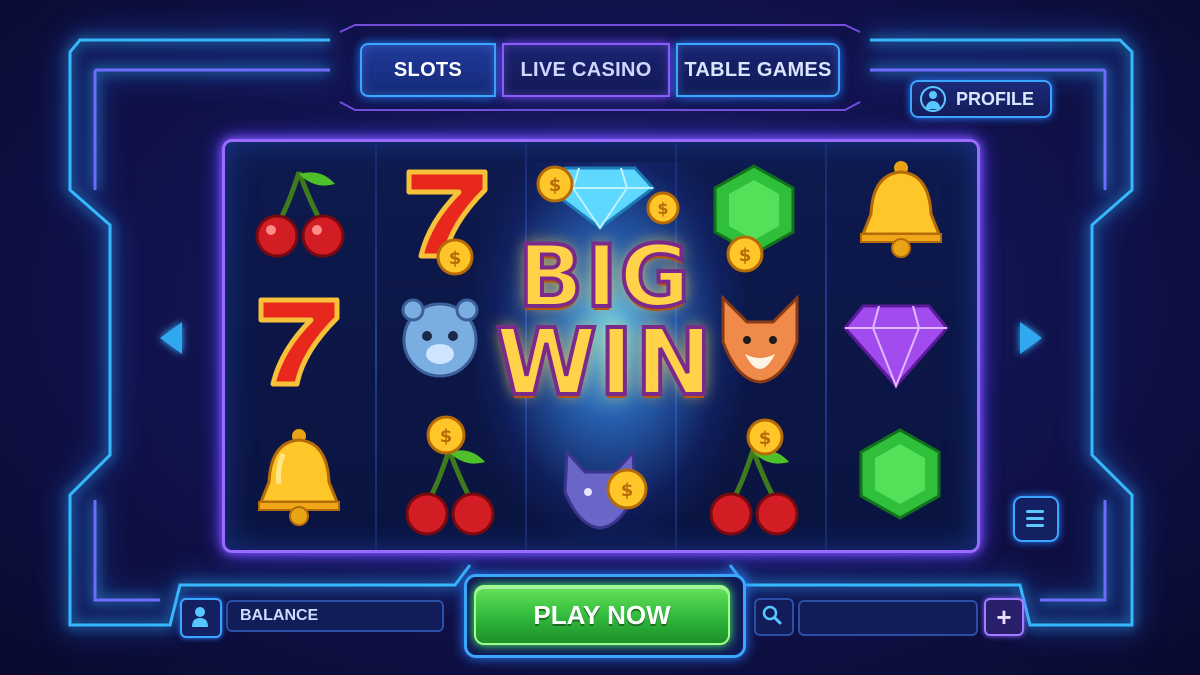  I want to click on balance-field: BALANCE, so click(335, 616).